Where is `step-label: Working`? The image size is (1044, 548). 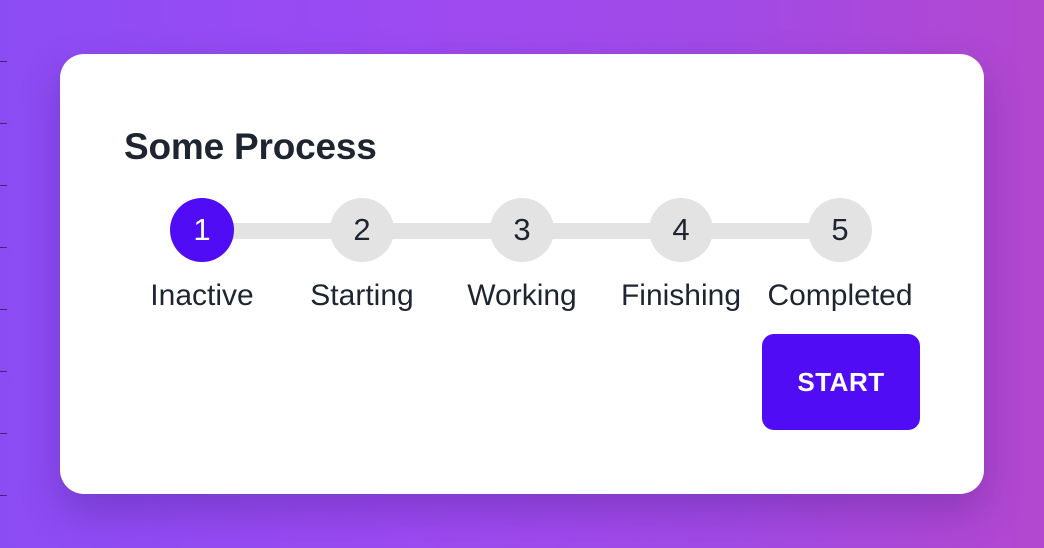 step-label: Working is located at coordinates (522, 295).